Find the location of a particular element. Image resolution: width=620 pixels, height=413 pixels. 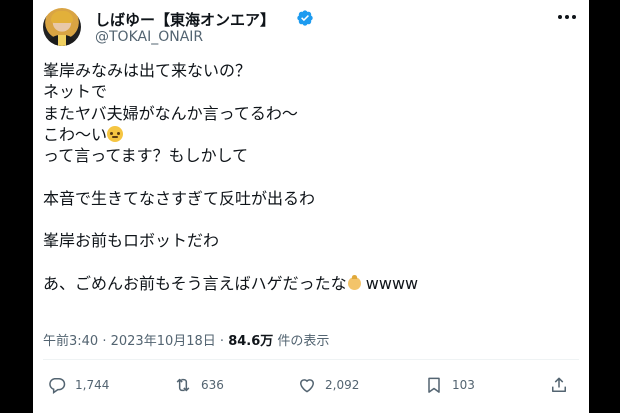

tweet-line: 本音で生きてなさすぎて反吐が出るわ is located at coordinates (179, 198).